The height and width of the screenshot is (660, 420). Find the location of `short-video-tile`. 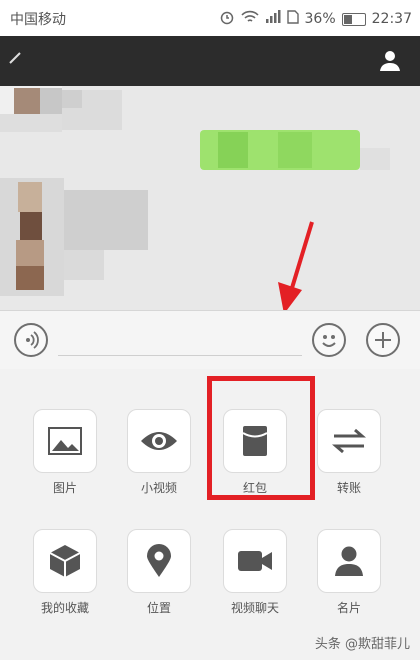

short-video-tile is located at coordinates (159, 441).